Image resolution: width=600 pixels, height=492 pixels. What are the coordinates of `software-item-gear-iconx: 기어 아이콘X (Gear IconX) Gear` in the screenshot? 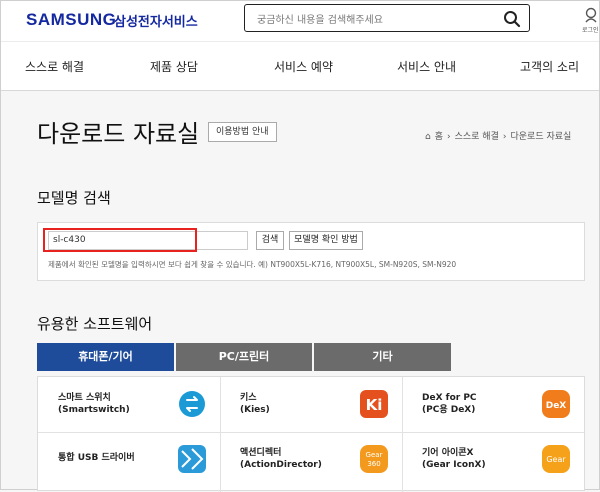 It's located at (493, 459).